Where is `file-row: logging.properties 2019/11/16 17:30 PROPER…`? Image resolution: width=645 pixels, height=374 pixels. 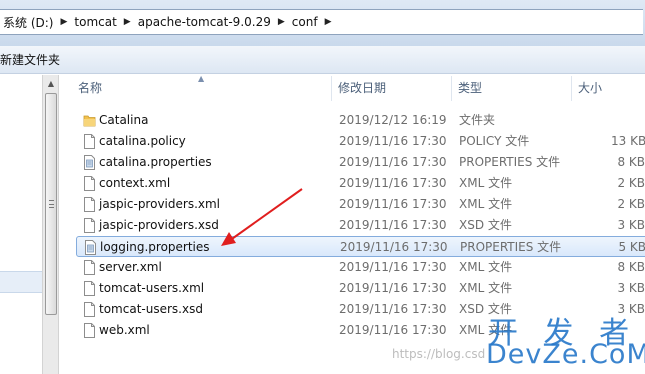 file-row: logging.properties 2019/11/16 17:30 PROPER… is located at coordinates (360, 246).